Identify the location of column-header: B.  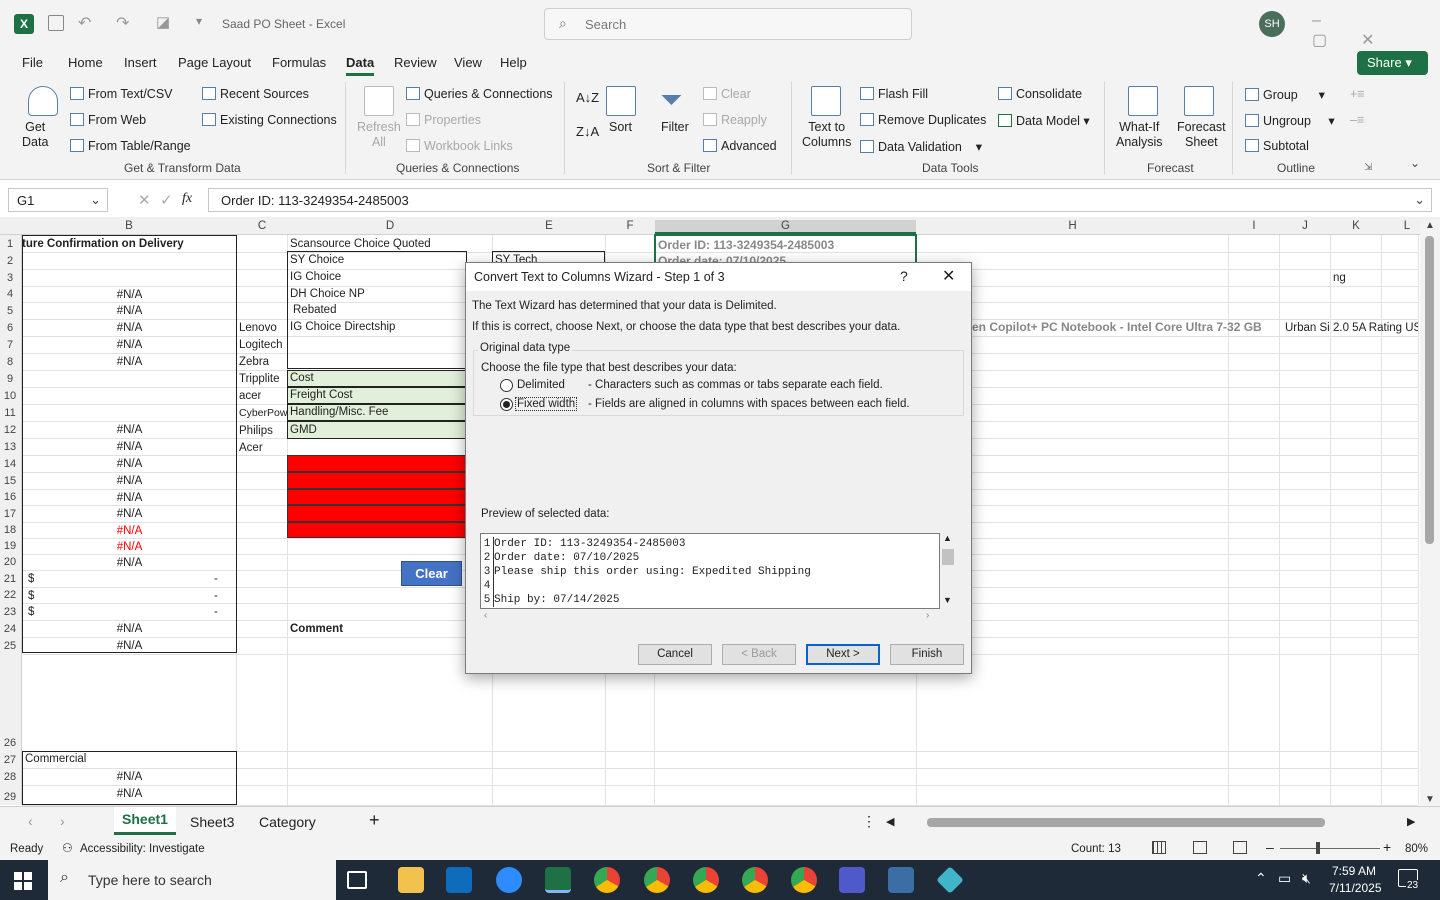
(129, 226).